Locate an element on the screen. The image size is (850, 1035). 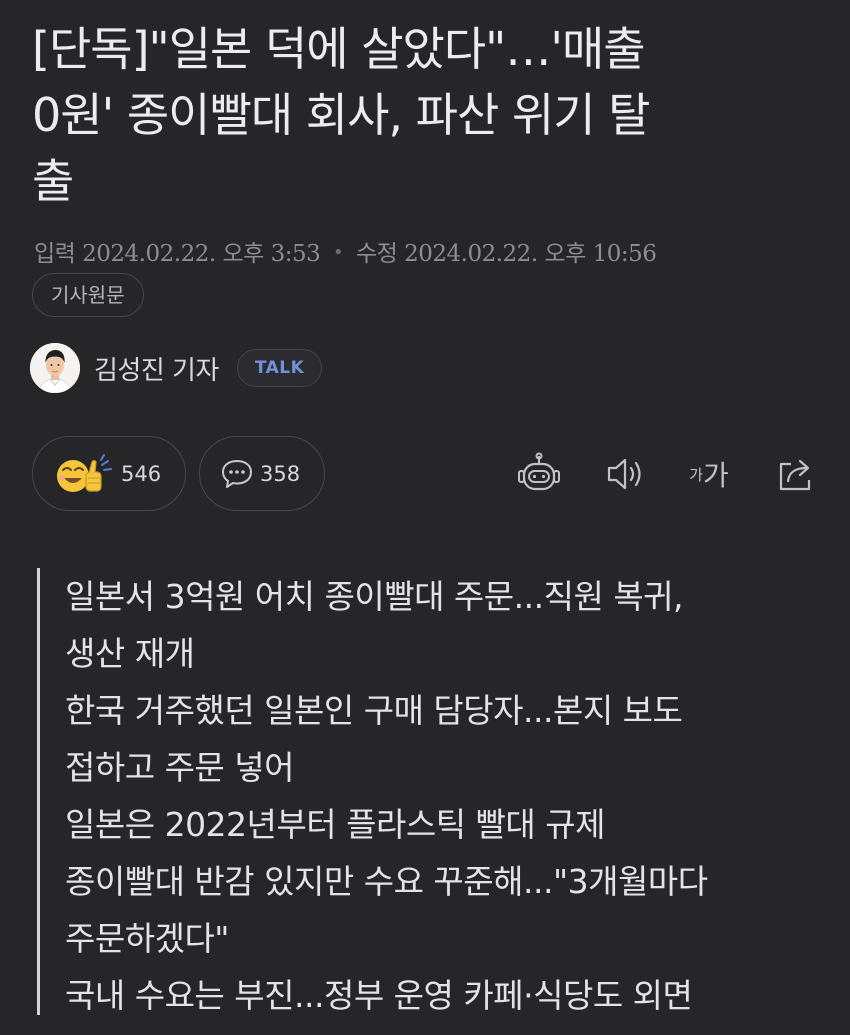
original-article-button: 기사원문 is located at coordinates (88, 295).